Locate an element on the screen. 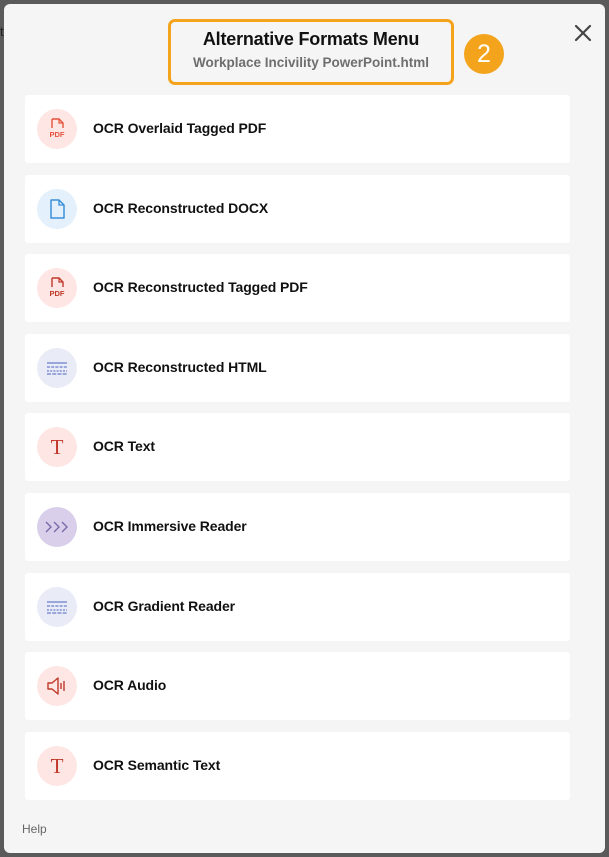  format-label: OCR Reconstructed HTML is located at coordinates (180, 366).